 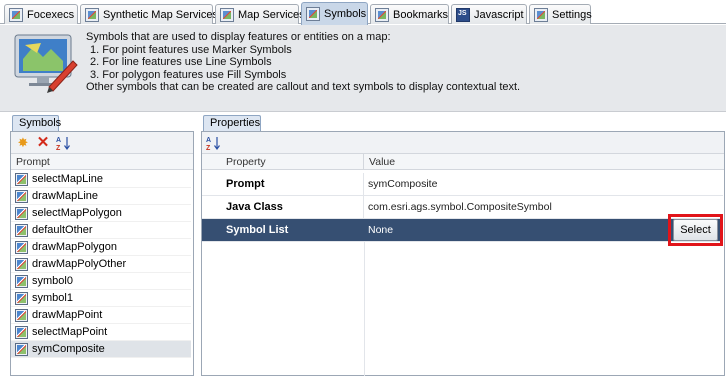 I want to click on symbol-list-item: selectMapLine, so click(x=101, y=179).